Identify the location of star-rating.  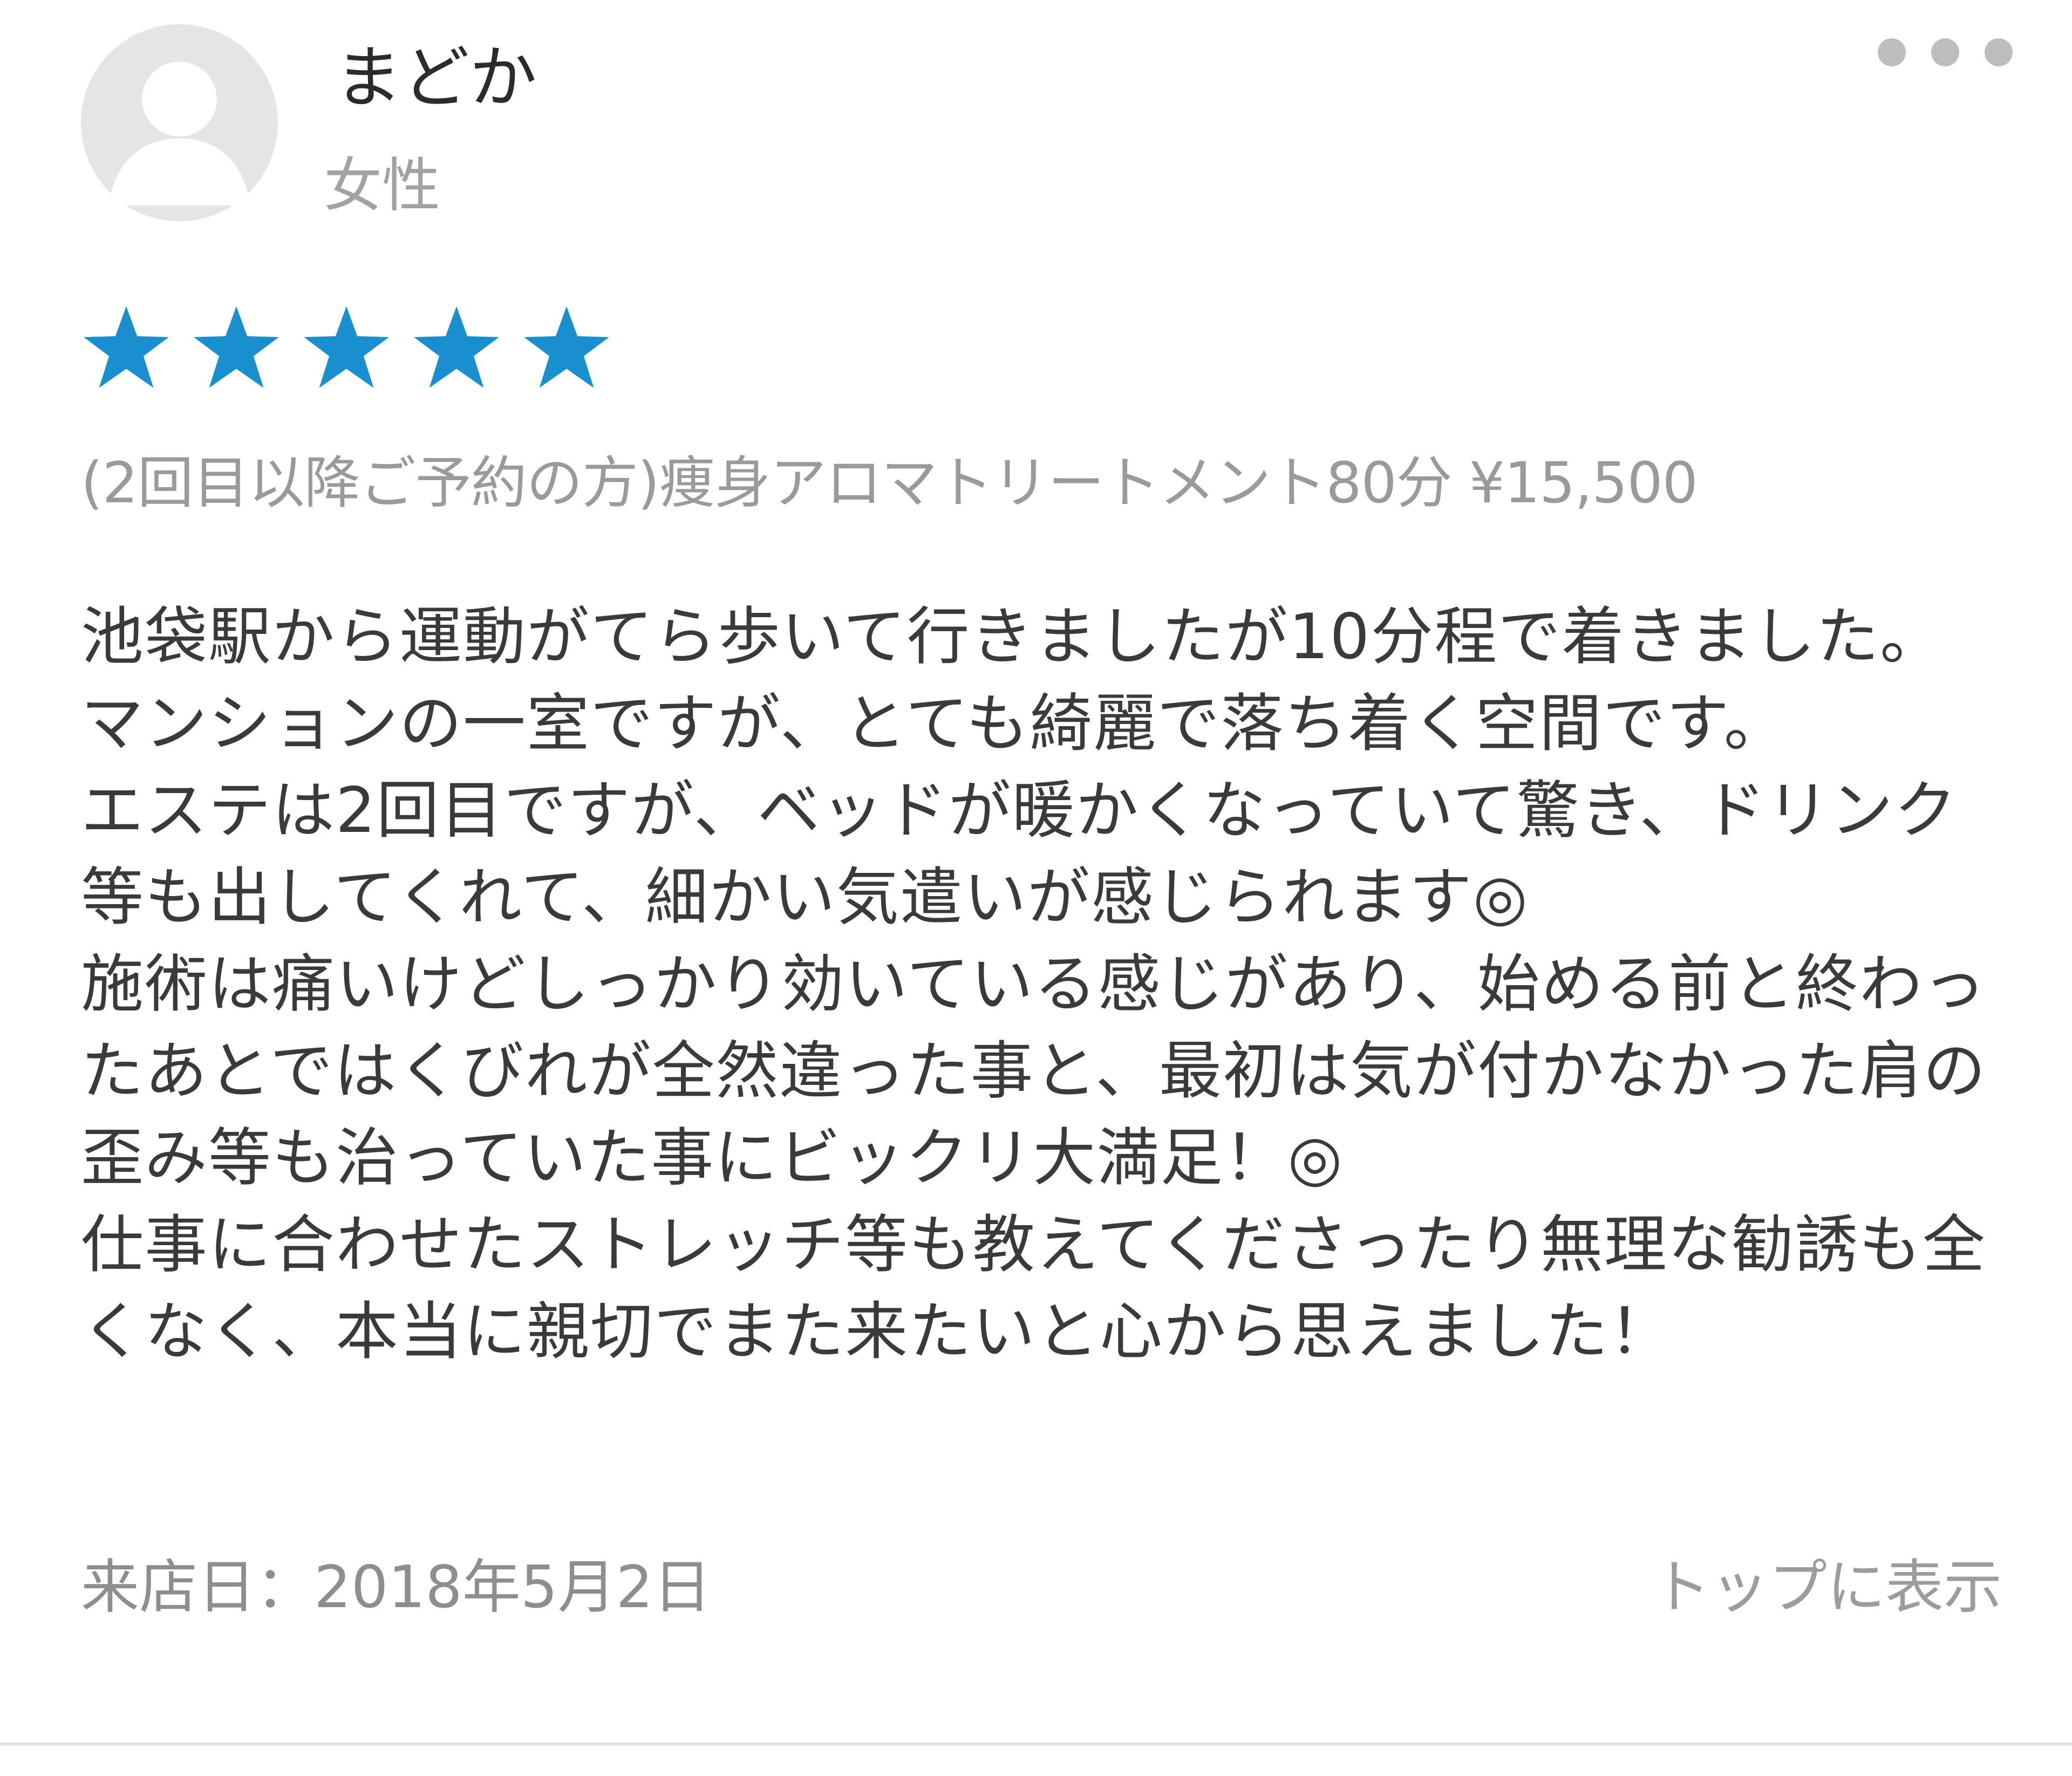
(356, 348).